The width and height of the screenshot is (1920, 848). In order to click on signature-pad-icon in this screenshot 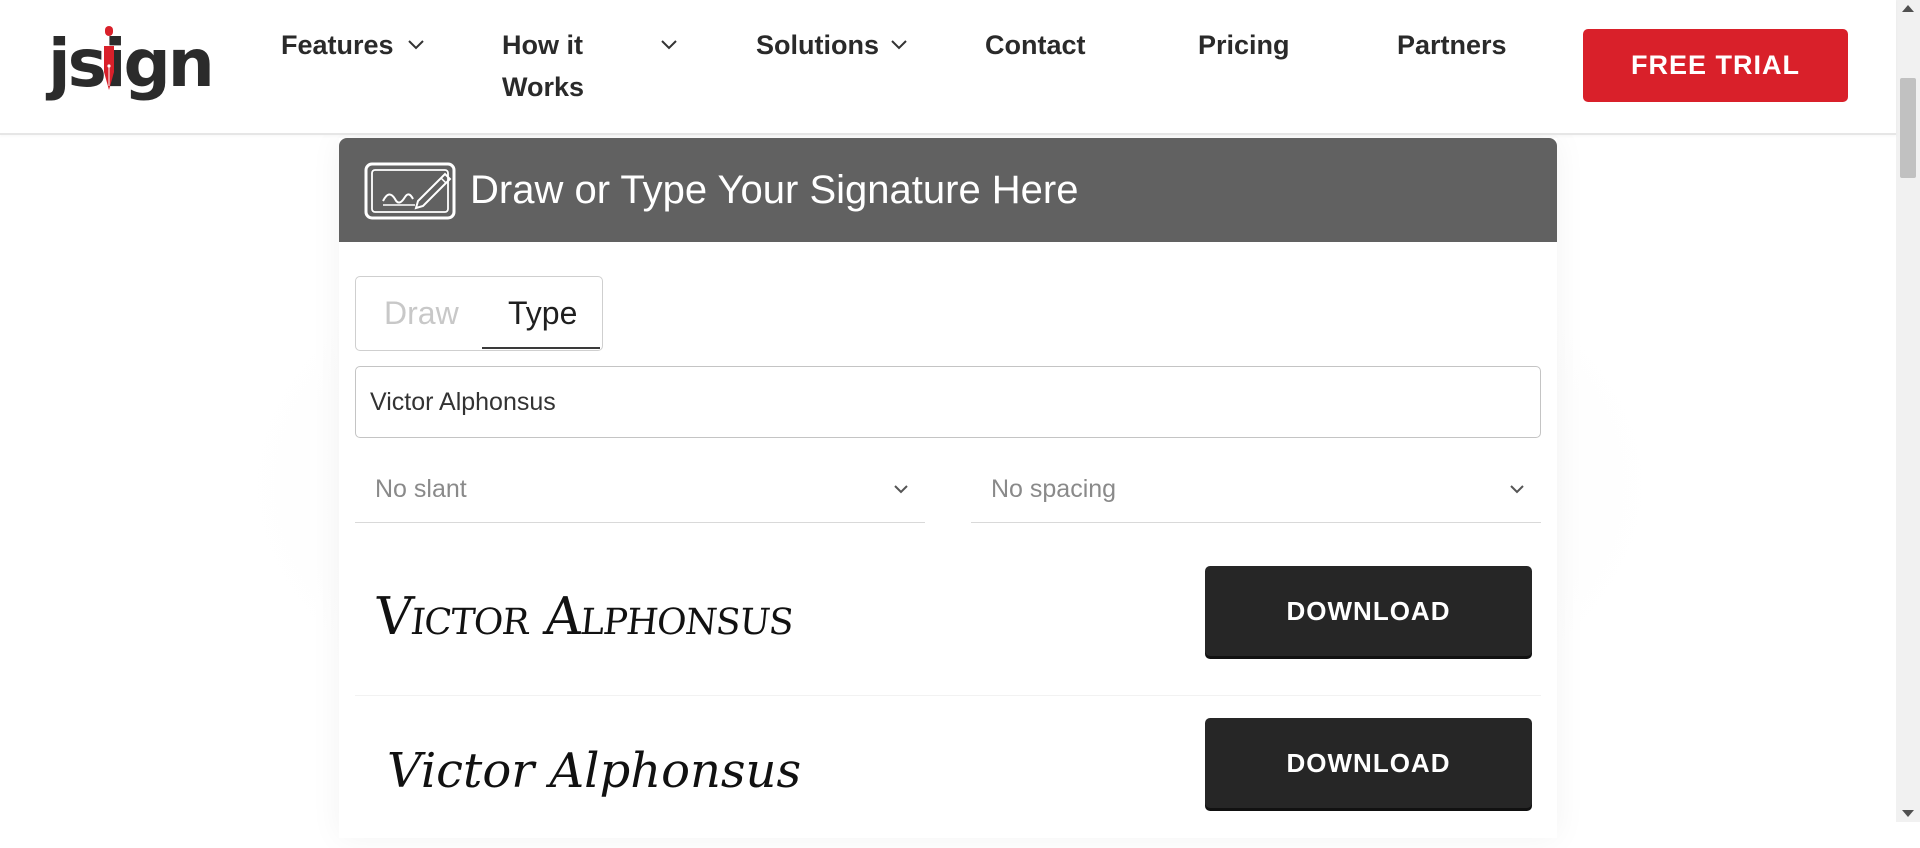, I will do `click(410, 191)`.